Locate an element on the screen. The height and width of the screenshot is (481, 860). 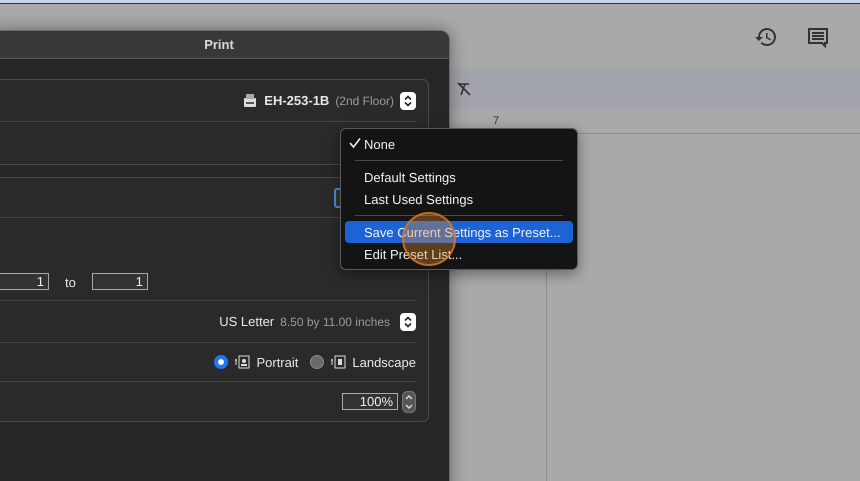
orientation-label: Portrait is located at coordinates (277, 362).